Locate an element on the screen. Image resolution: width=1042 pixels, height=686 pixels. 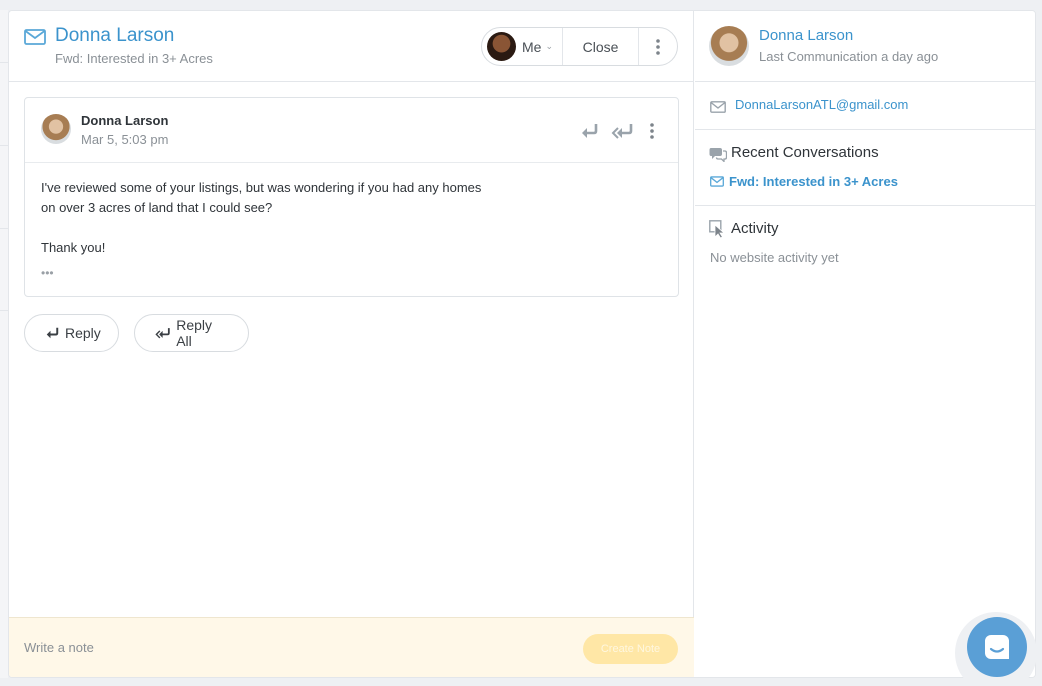
chat-launcher-button is located at coordinates (997, 647).